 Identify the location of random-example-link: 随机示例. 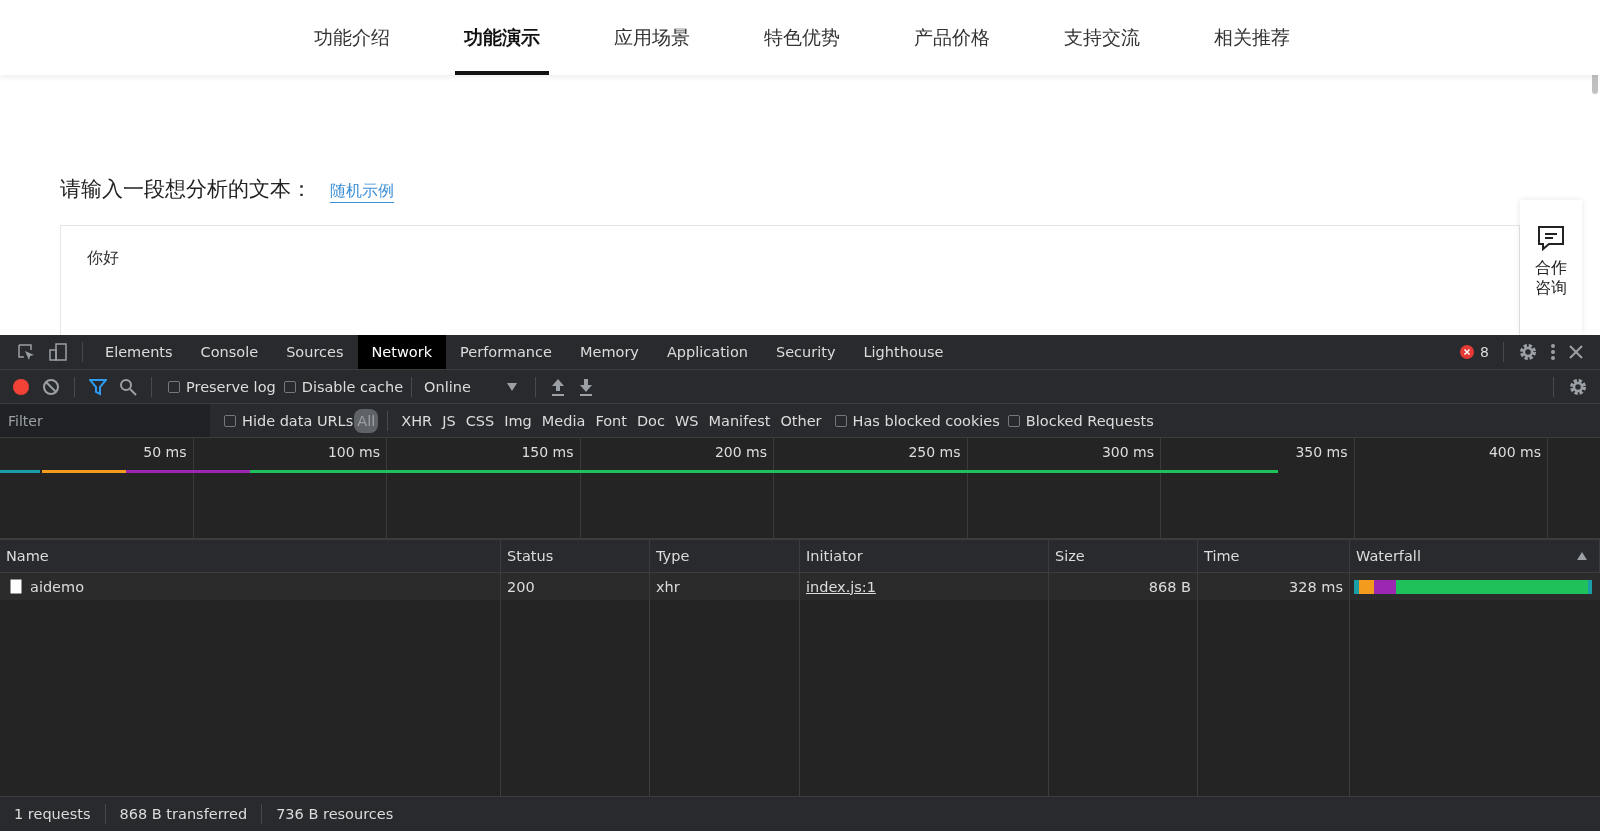
(362, 192).